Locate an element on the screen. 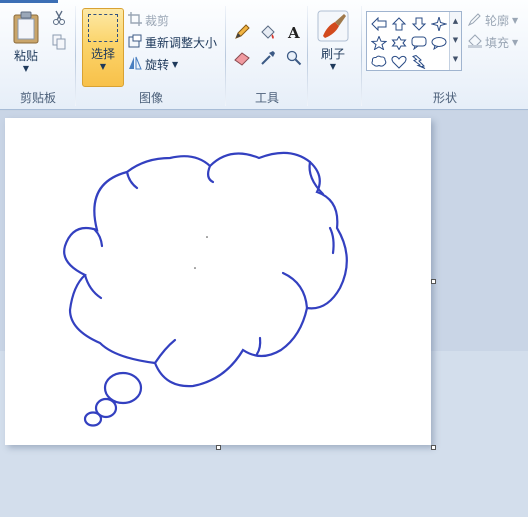 Image resolution: width=528 pixels, height=517 pixels. outline-button: 轮廓 ▼ is located at coordinates (493, 20).